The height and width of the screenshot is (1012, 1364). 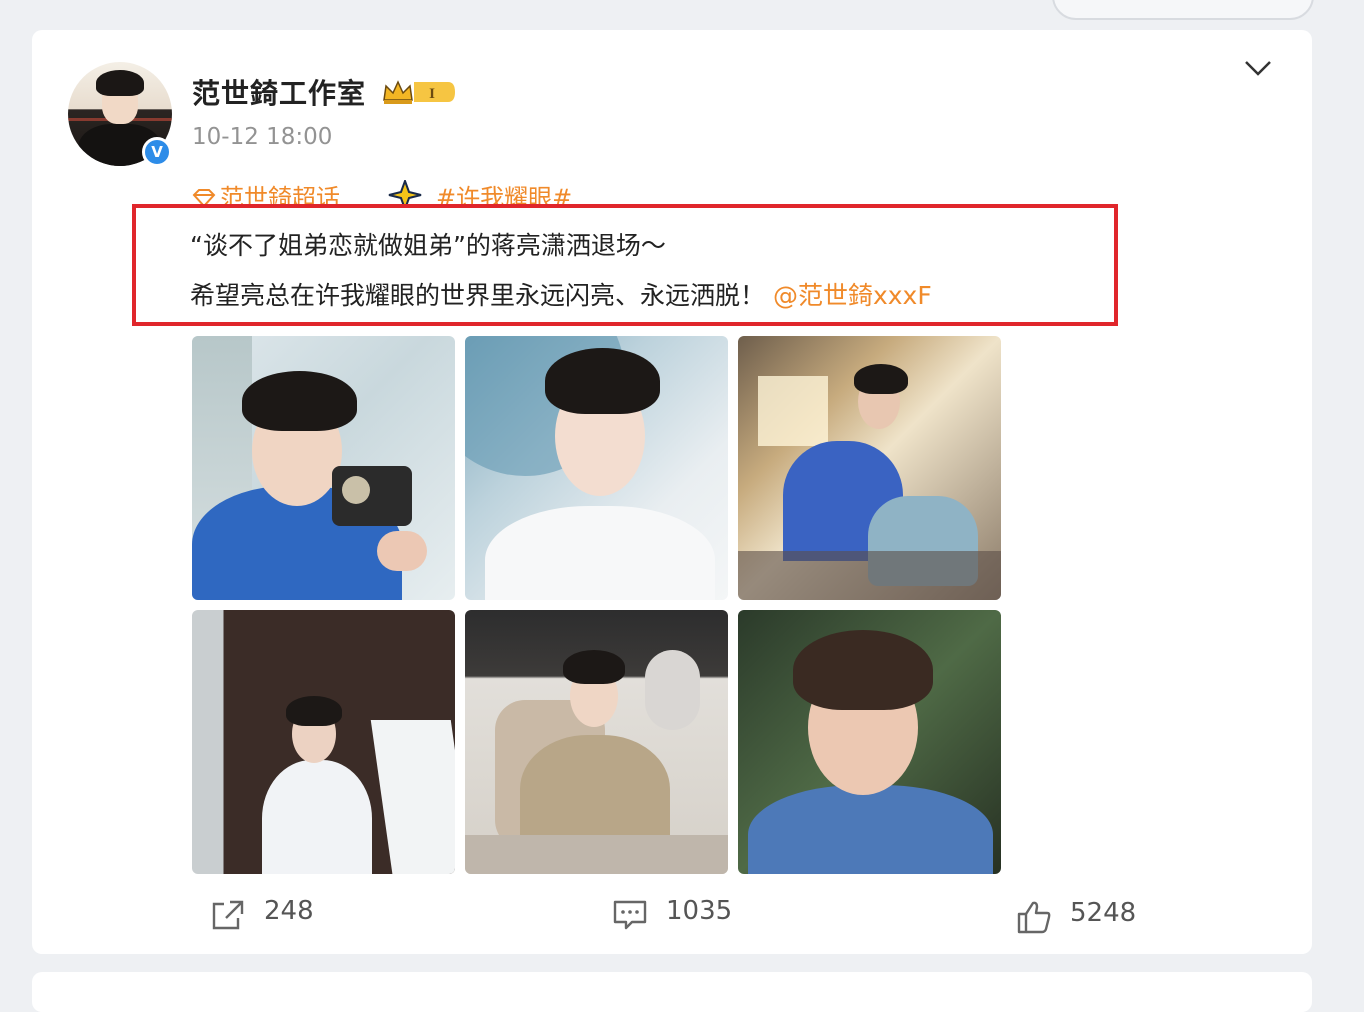 What do you see at coordinates (630, 915) in the screenshot?
I see `comment-icon` at bounding box center [630, 915].